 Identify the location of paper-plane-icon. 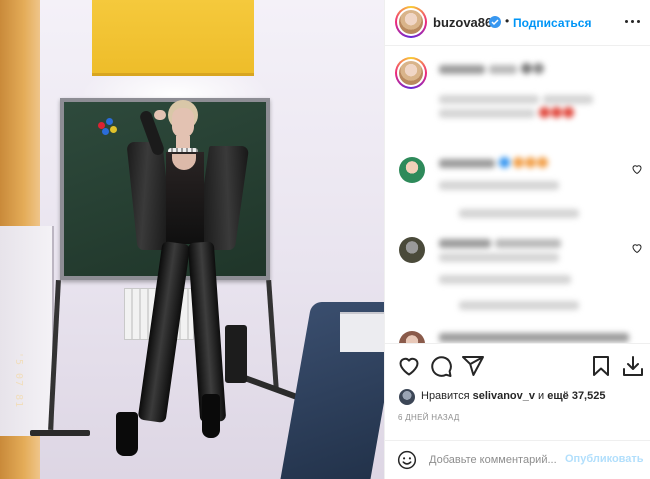
(473, 366).